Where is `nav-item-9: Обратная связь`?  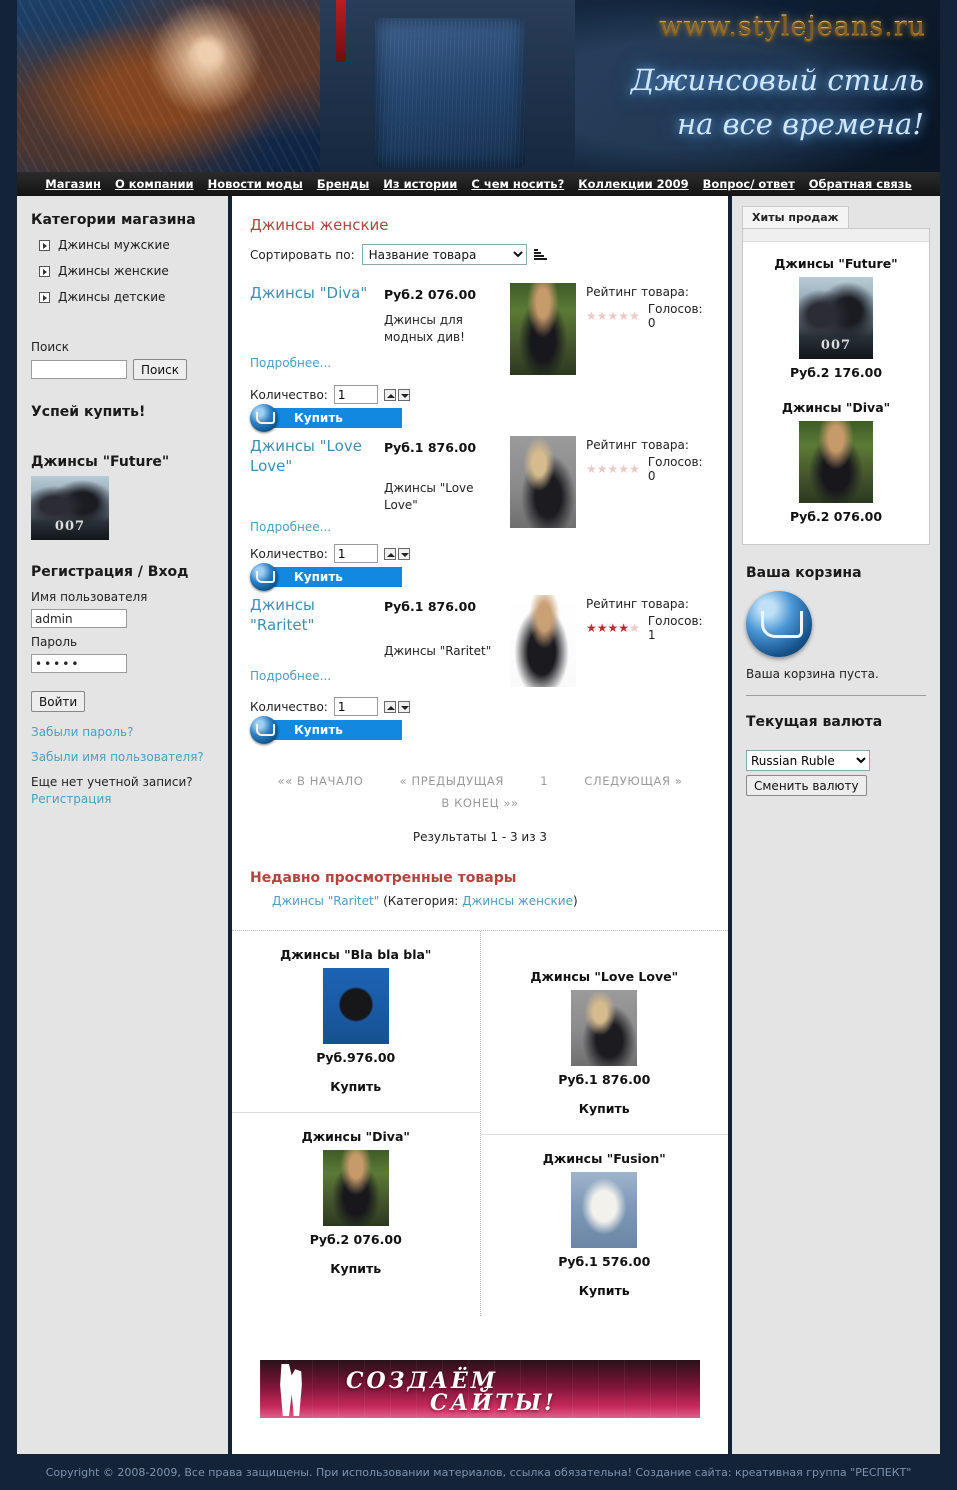
nav-item-9: Обратная связь is located at coordinates (860, 184).